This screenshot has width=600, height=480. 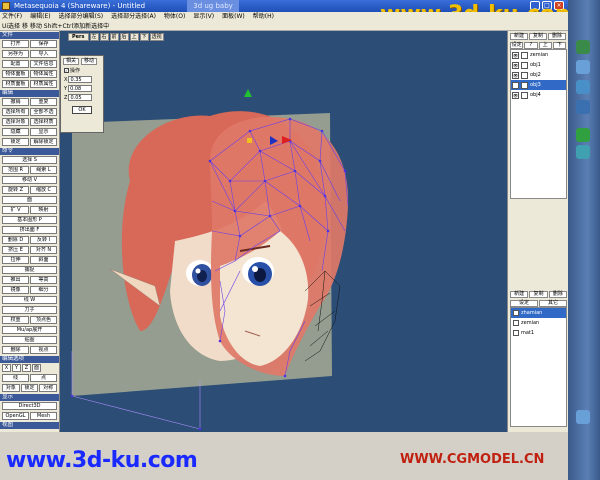 I want to click on command-button: 挤出面 F, so click(x=29, y=230).